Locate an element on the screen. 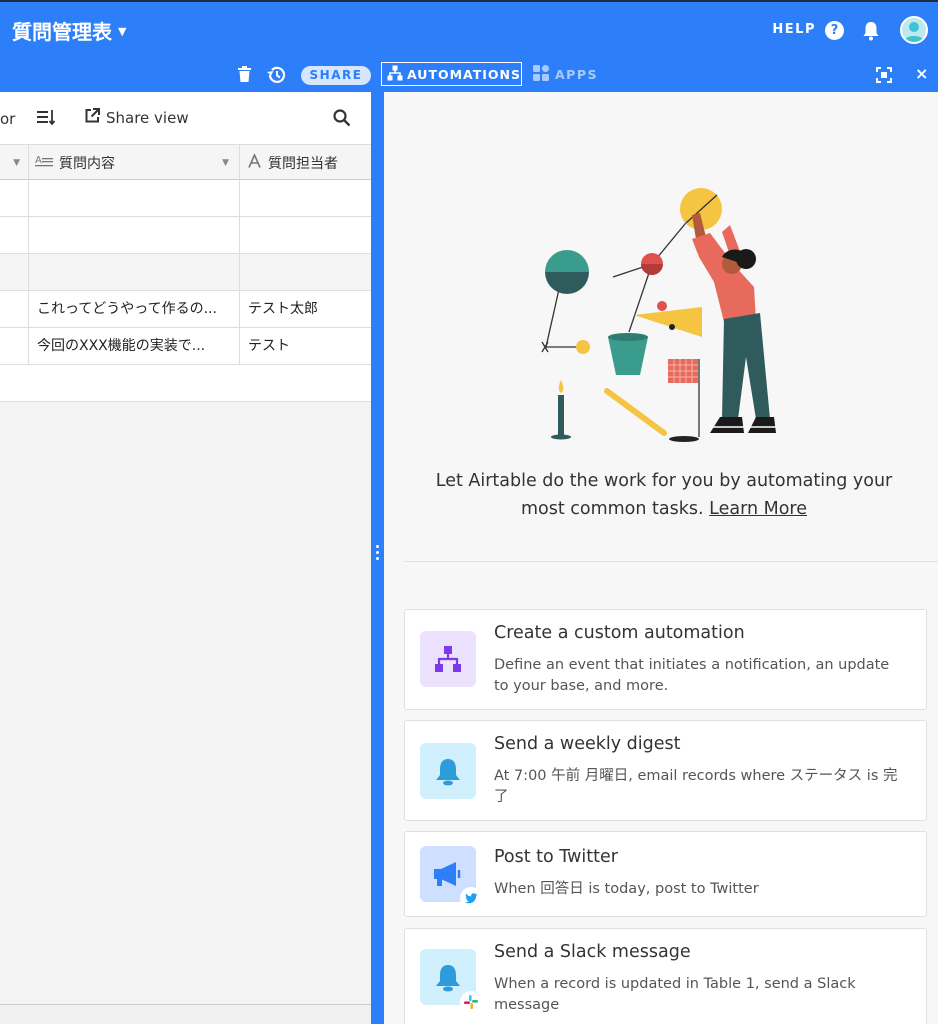 The width and height of the screenshot is (938, 1024). close-panel-button: × is located at coordinates (921, 73).